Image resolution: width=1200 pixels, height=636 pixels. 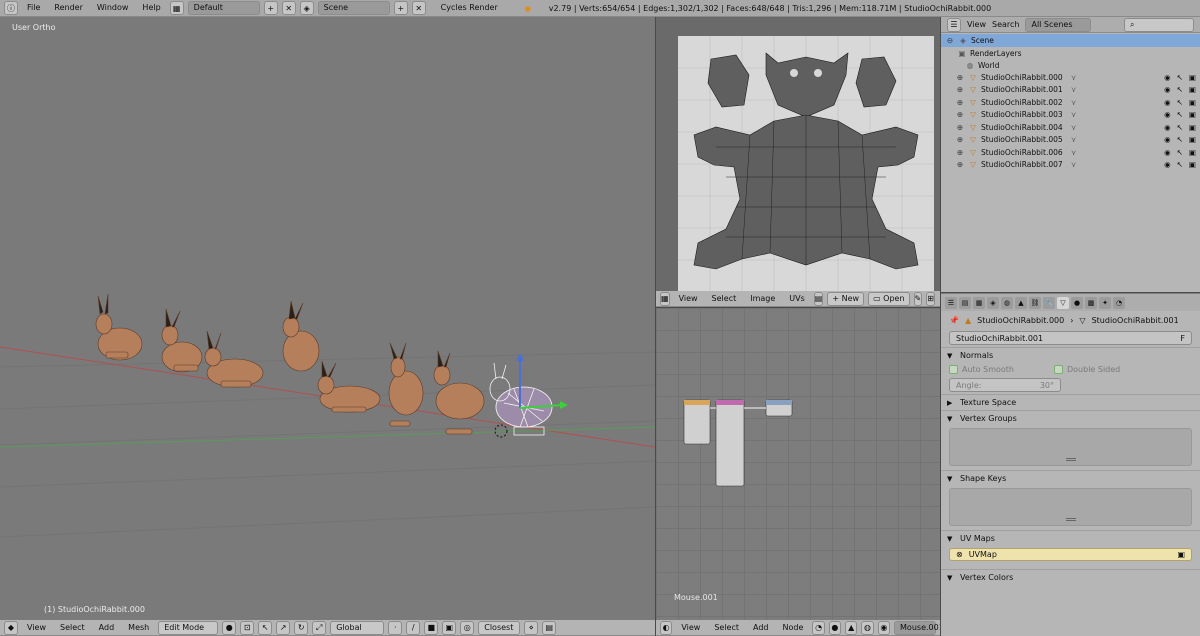 I want to click on outliner-row-object: ⊕ ▽ StudioOchiRabbit.005 ⋎ ◉ ↖ ▣, so click(x=1070, y=140).